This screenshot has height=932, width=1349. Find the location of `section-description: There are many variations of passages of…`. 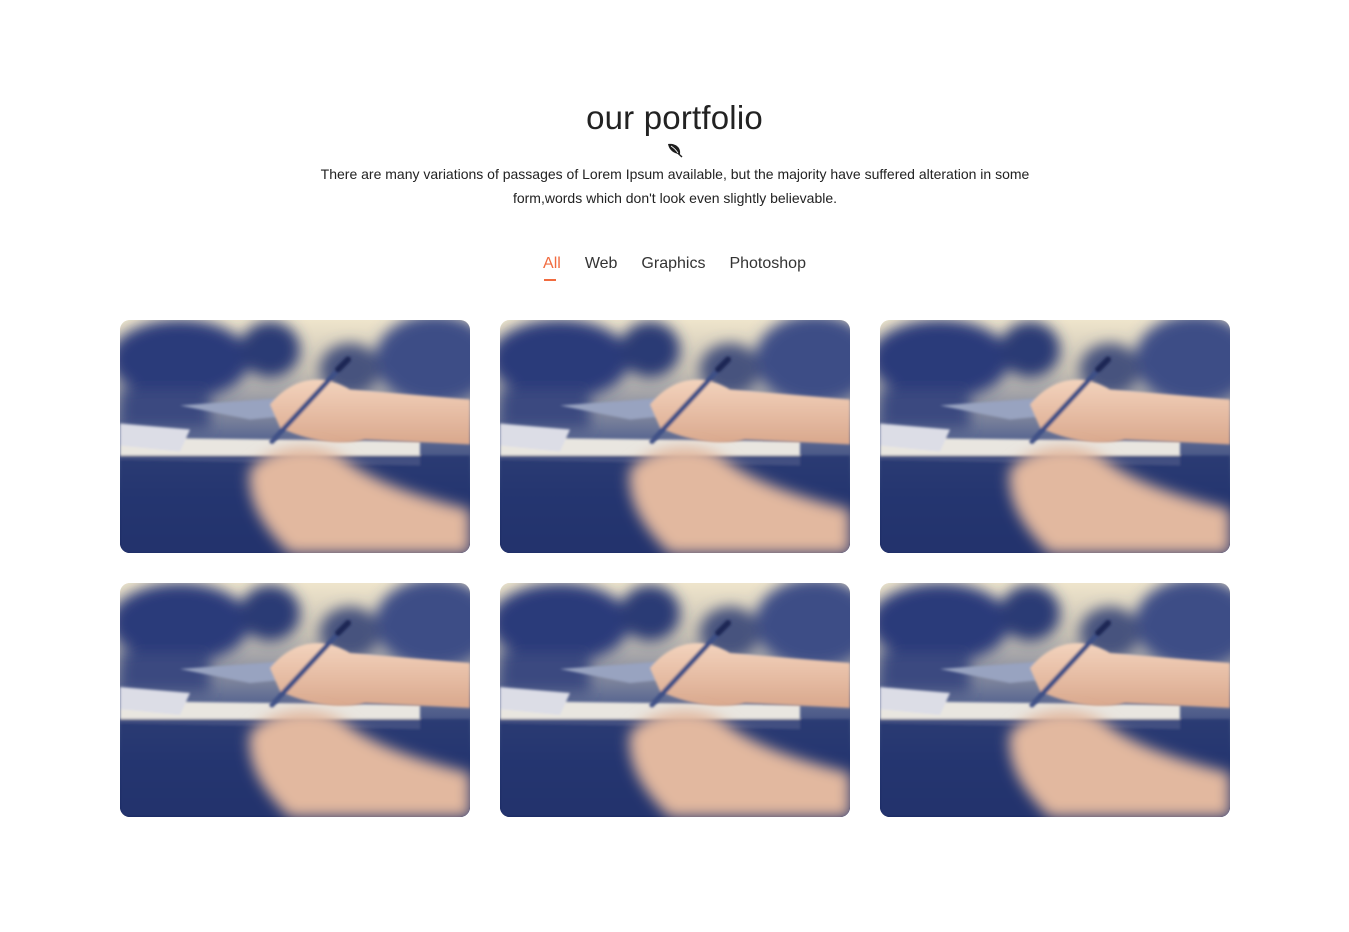

section-description: There are many variations of passages of… is located at coordinates (675, 186).